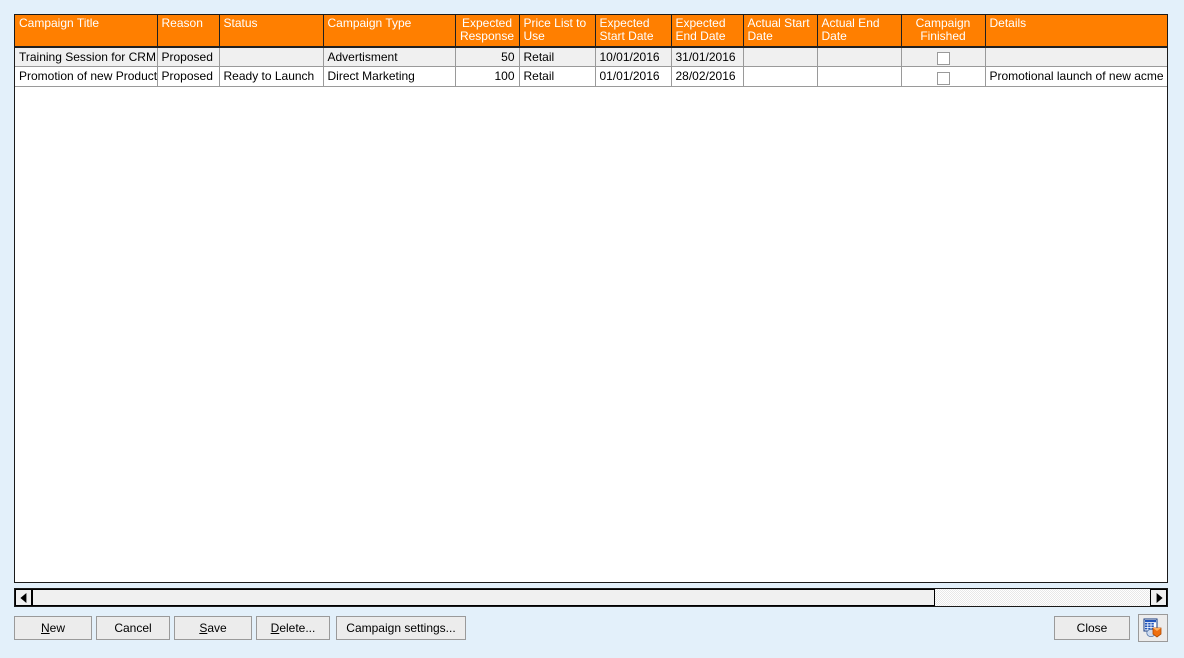 This screenshot has width=1184, height=658. Describe the element at coordinates (188, 31) in the screenshot. I see `column-header-reason: Reason` at that location.